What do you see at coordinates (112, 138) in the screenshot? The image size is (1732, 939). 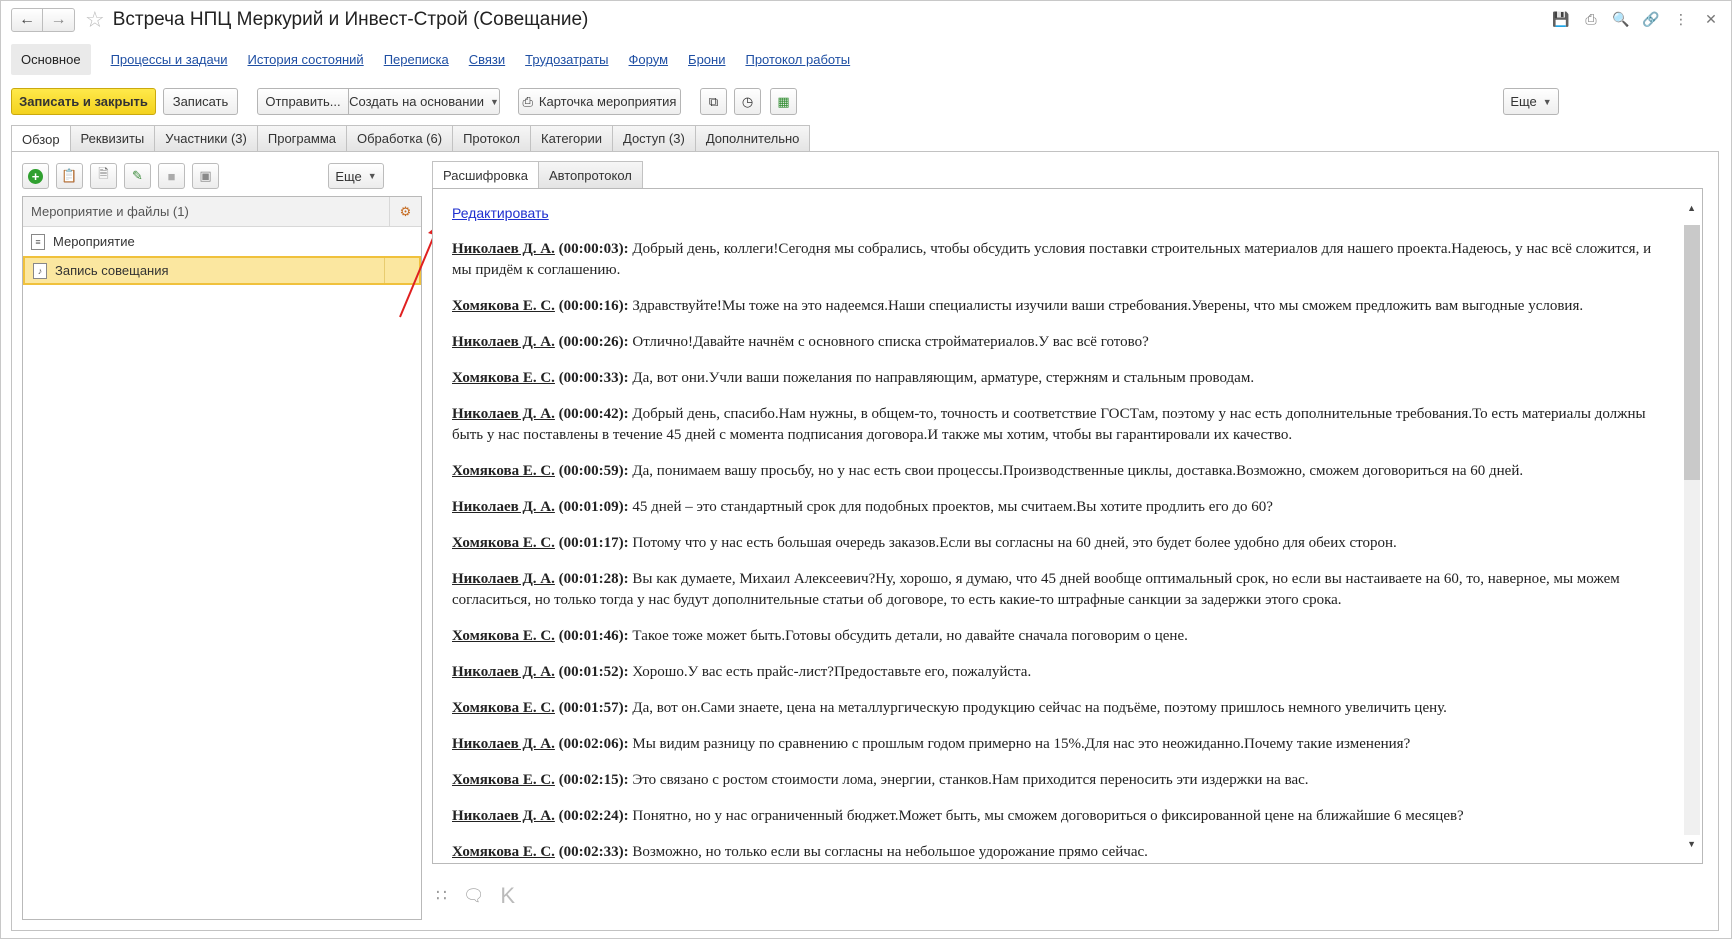 I see `tab-requisites: Реквизиты` at bounding box center [112, 138].